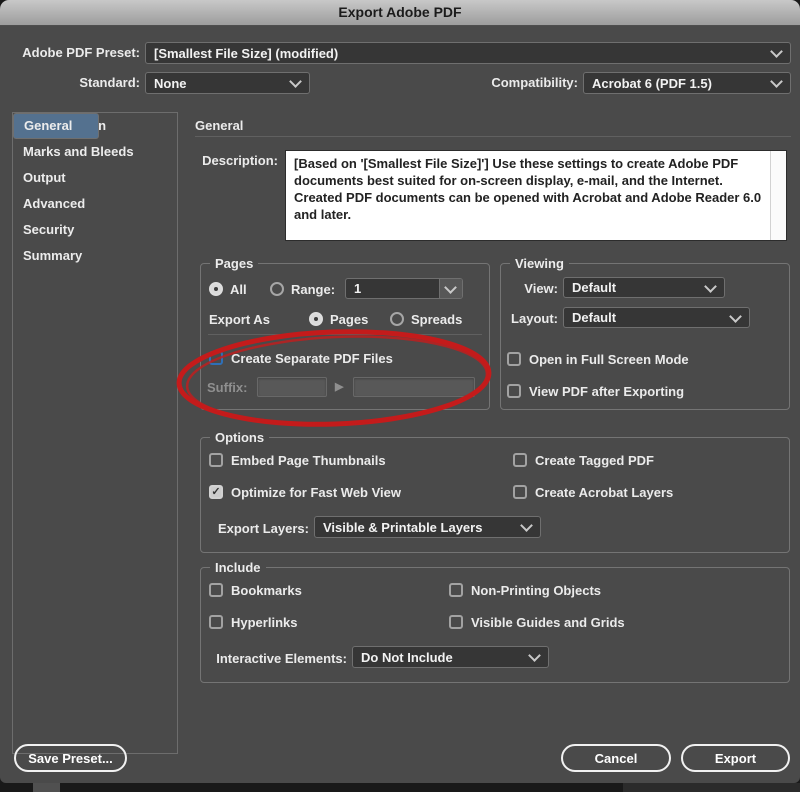 The width and height of the screenshot is (800, 792). Describe the element at coordinates (95, 230) in the screenshot. I see `sidebar-item-security: Security` at that location.